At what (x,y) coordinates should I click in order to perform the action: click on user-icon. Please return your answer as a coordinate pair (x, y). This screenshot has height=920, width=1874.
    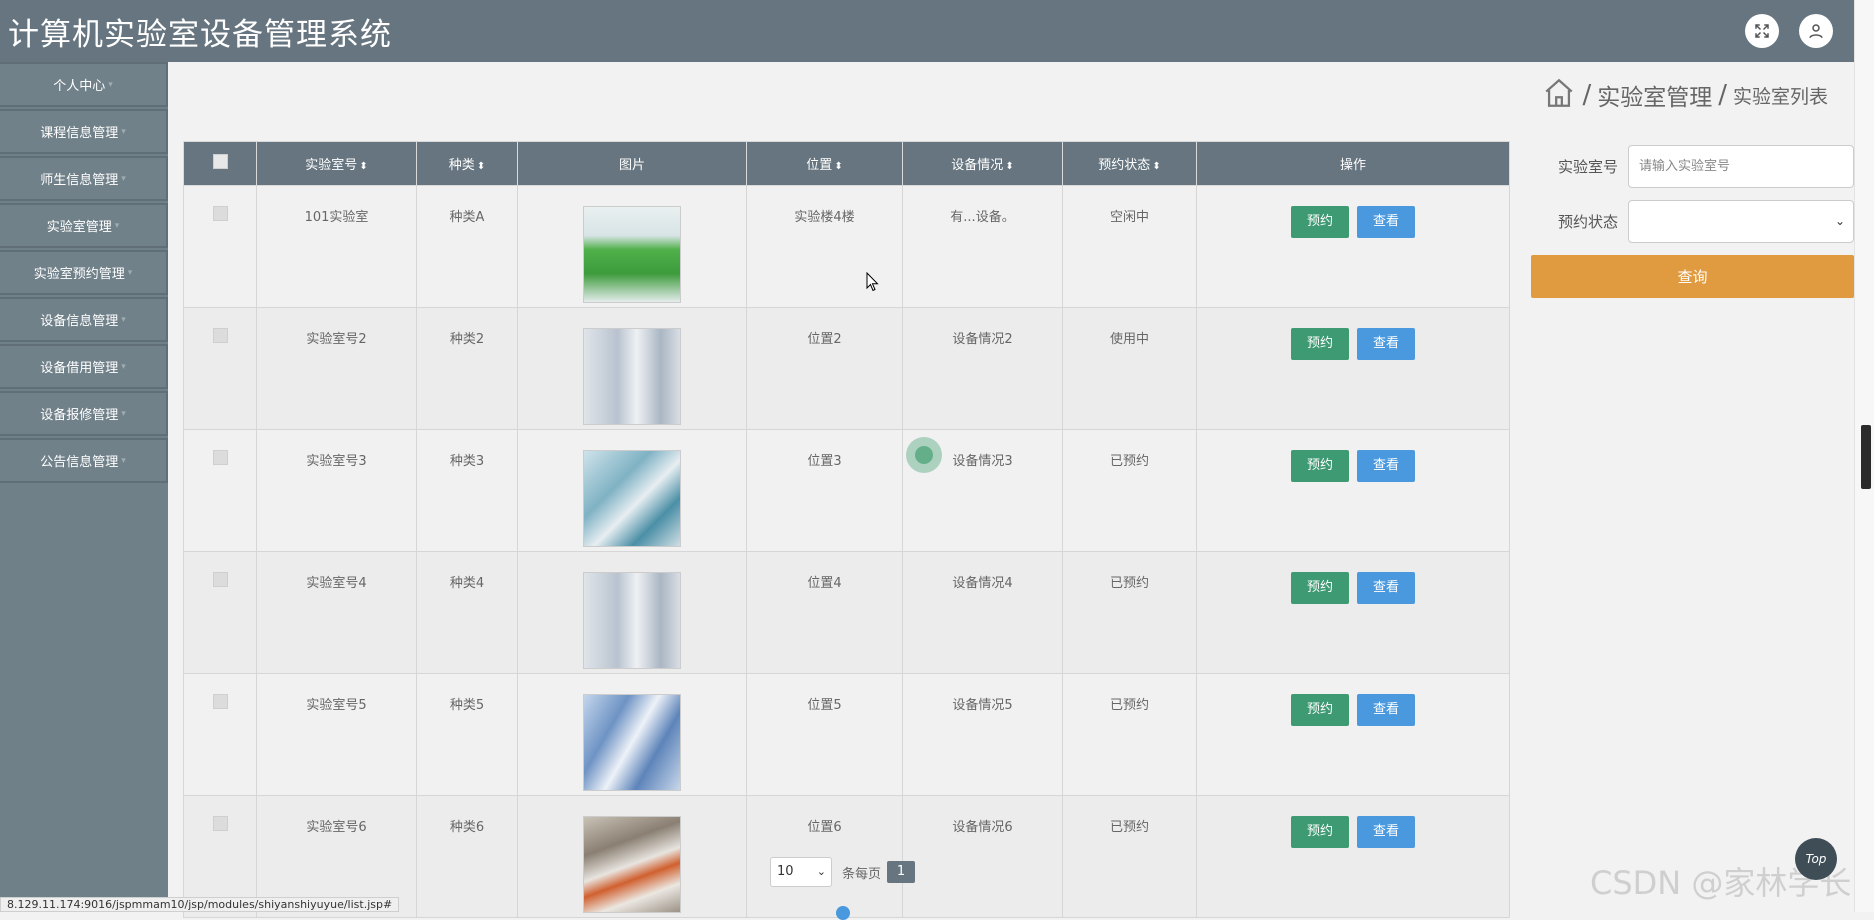
    Looking at the image, I should click on (1816, 31).